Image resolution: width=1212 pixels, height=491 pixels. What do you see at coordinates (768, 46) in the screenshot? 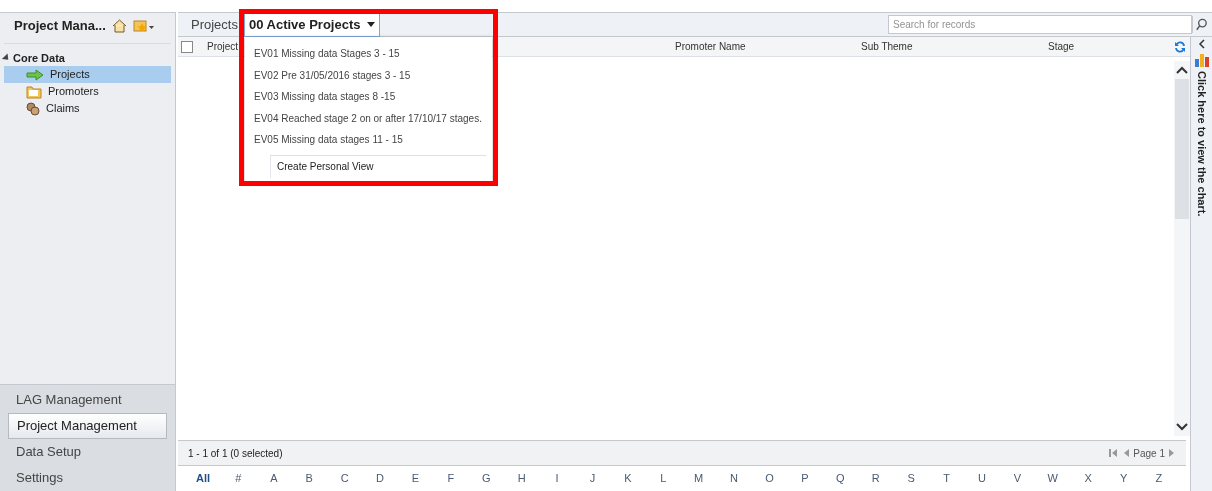
I see `column-header: Promoter Name` at bounding box center [768, 46].